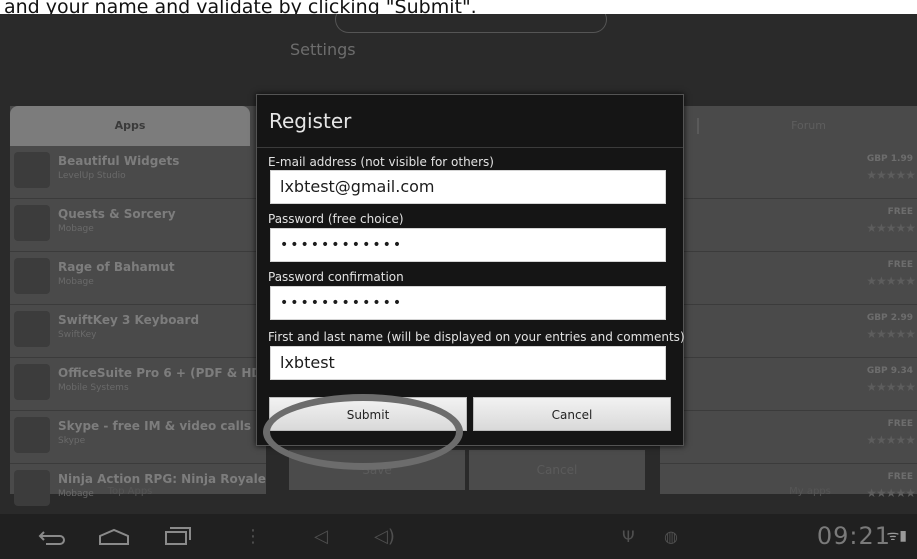 This screenshot has width=917, height=559. Describe the element at coordinates (897, 536) in the screenshot. I see `wifi-icon: ᯤ▮` at that location.